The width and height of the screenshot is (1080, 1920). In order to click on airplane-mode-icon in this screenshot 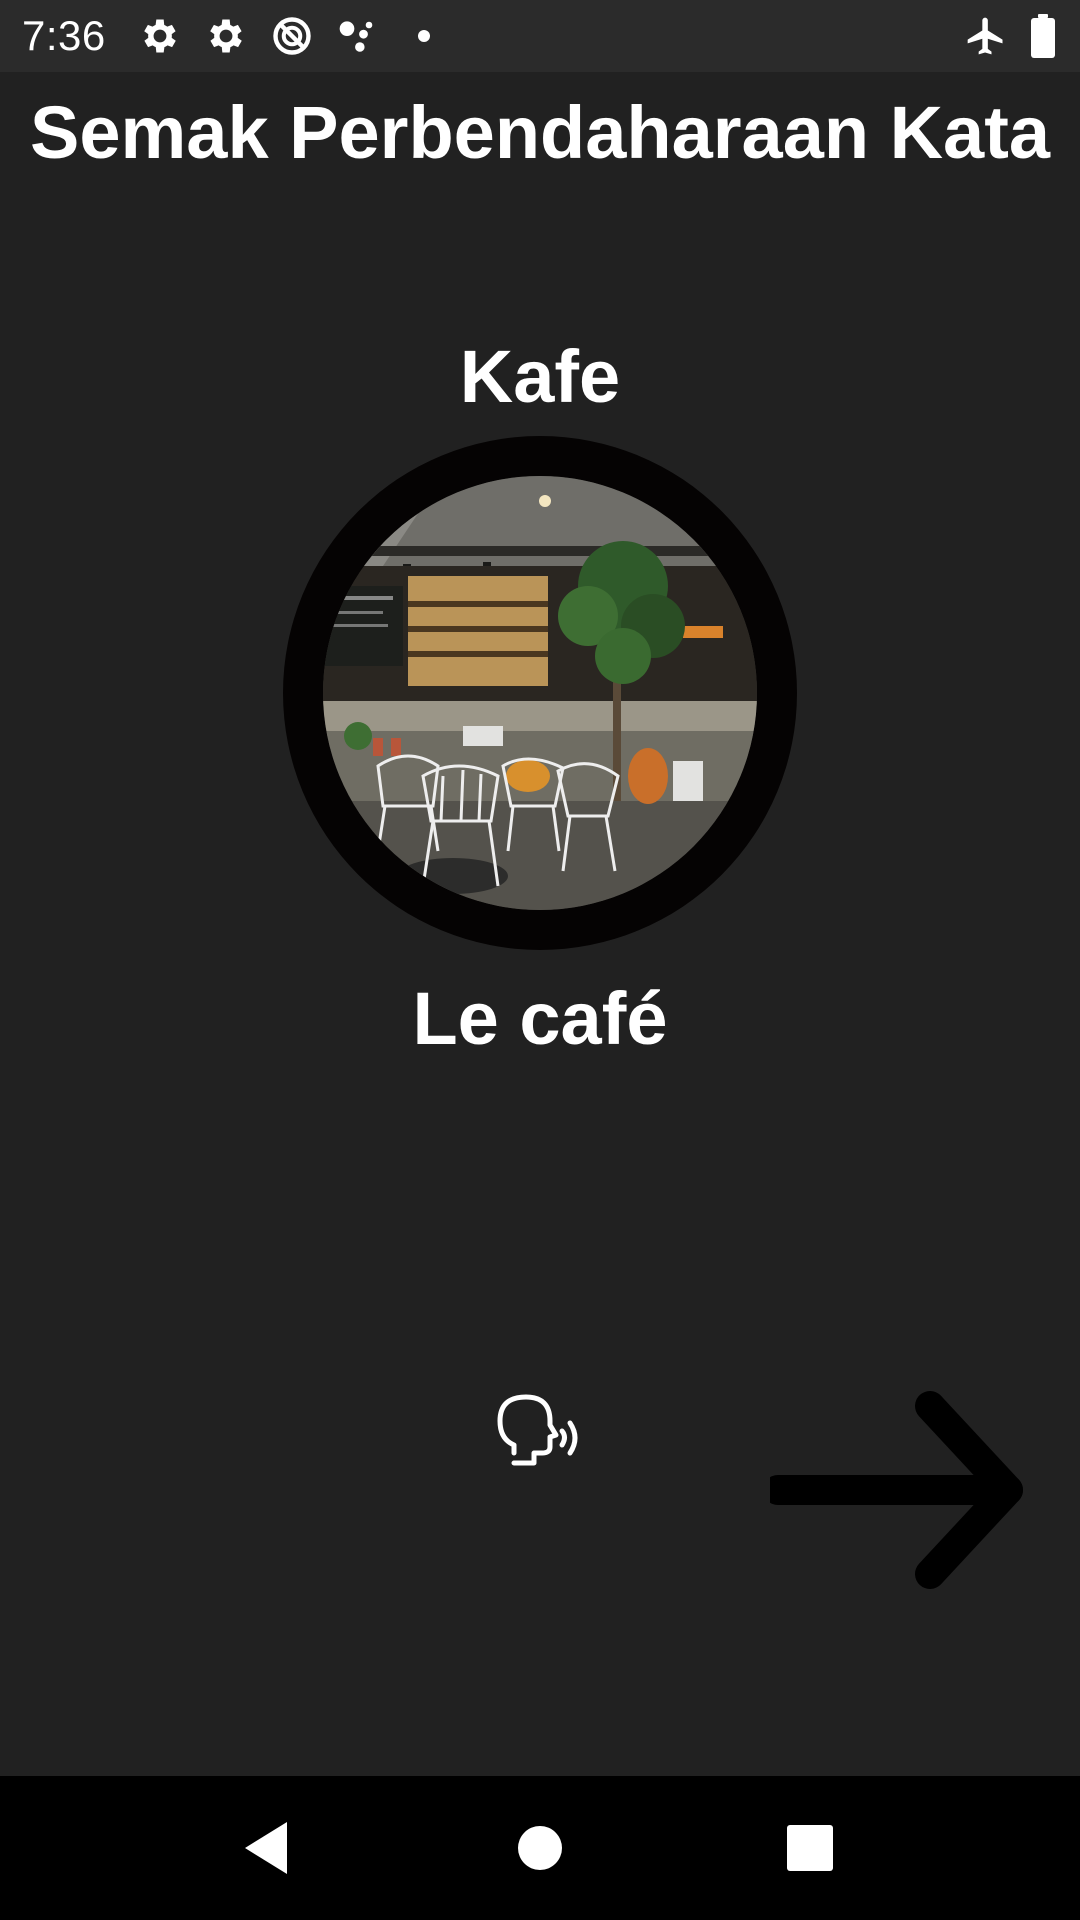, I will do `click(986, 38)`.